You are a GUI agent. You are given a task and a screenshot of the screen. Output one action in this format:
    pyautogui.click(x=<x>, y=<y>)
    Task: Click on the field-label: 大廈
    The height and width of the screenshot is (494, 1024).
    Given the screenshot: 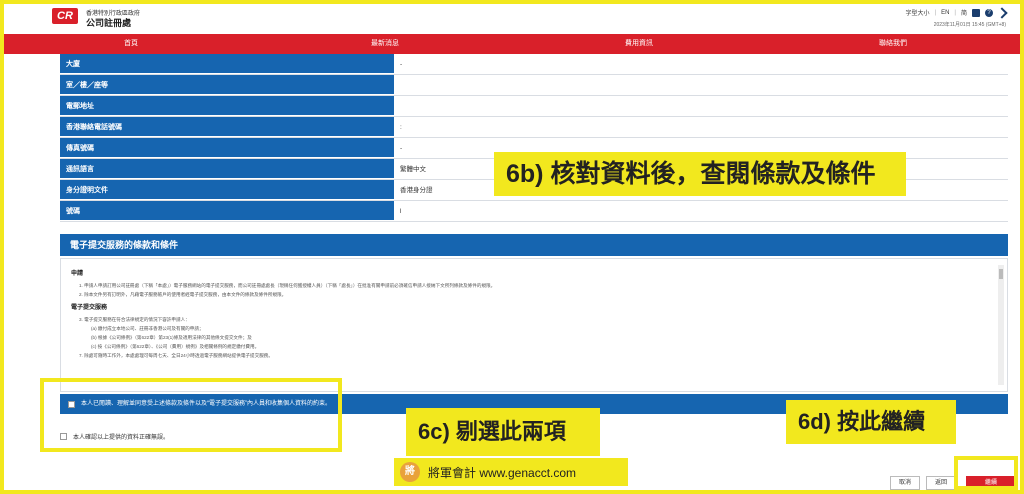 What is the action you would take?
    pyautogui.click(x=227, y=64)
    